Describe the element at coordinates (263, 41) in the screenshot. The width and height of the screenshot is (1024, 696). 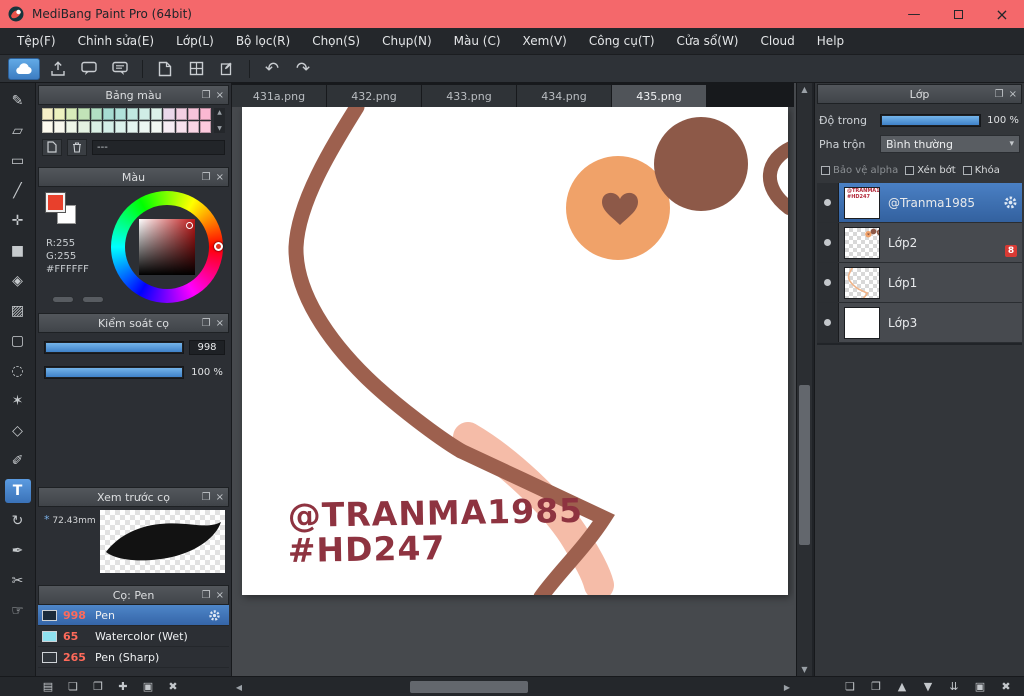
I see `menu-item: Bộ lọc(R)` at that location.